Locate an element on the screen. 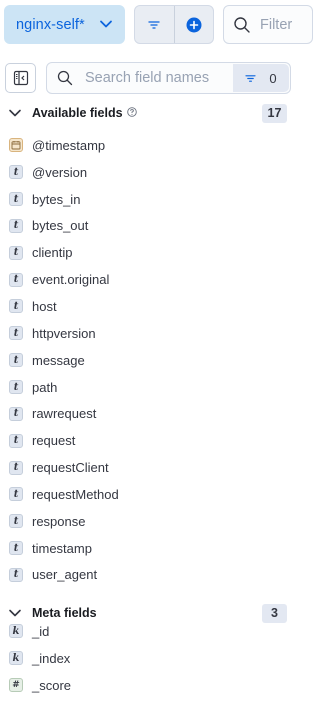  query-actions-group is located at coordinates (174, 24).